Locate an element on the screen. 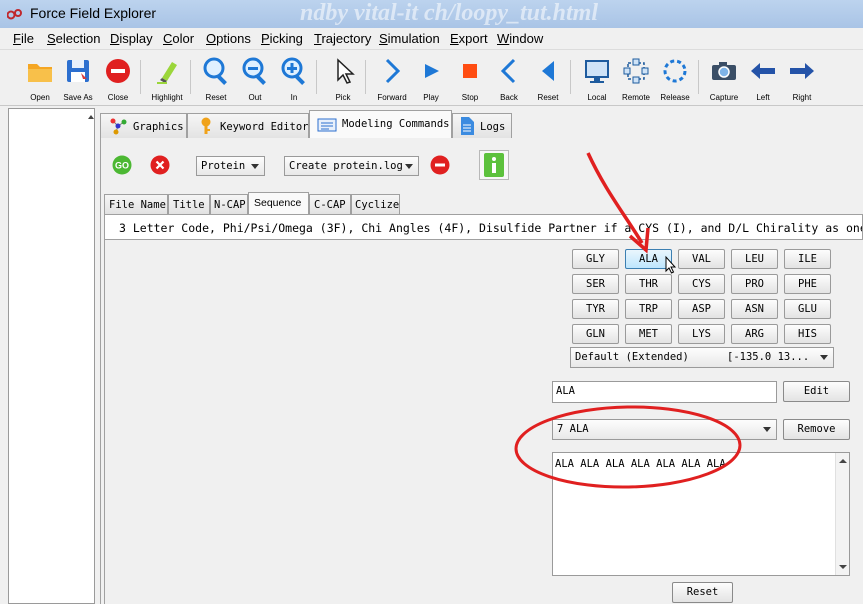 The image size is (863, 604). subtab-sequence: Sequence is located at coordinates (278, 203).